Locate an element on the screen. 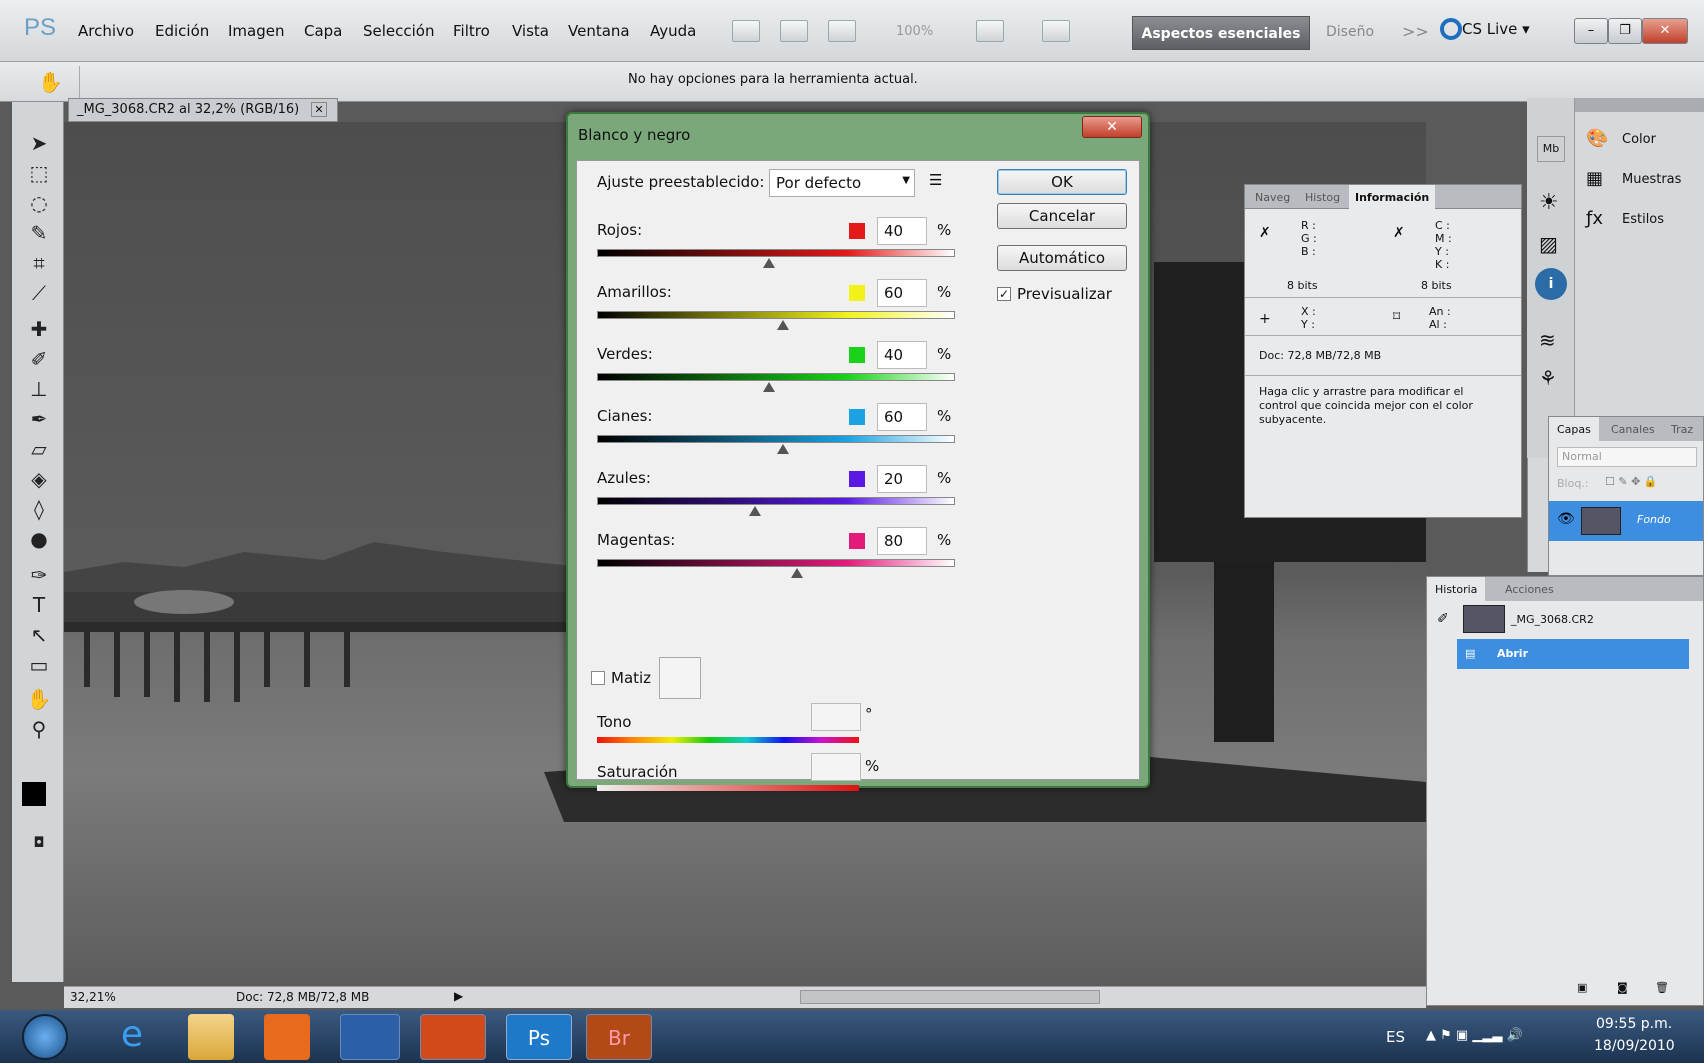 The width and height of the screenshot is (1704, 1063). blur-tool-icon: ◊ is located at coordinates (39, 509).